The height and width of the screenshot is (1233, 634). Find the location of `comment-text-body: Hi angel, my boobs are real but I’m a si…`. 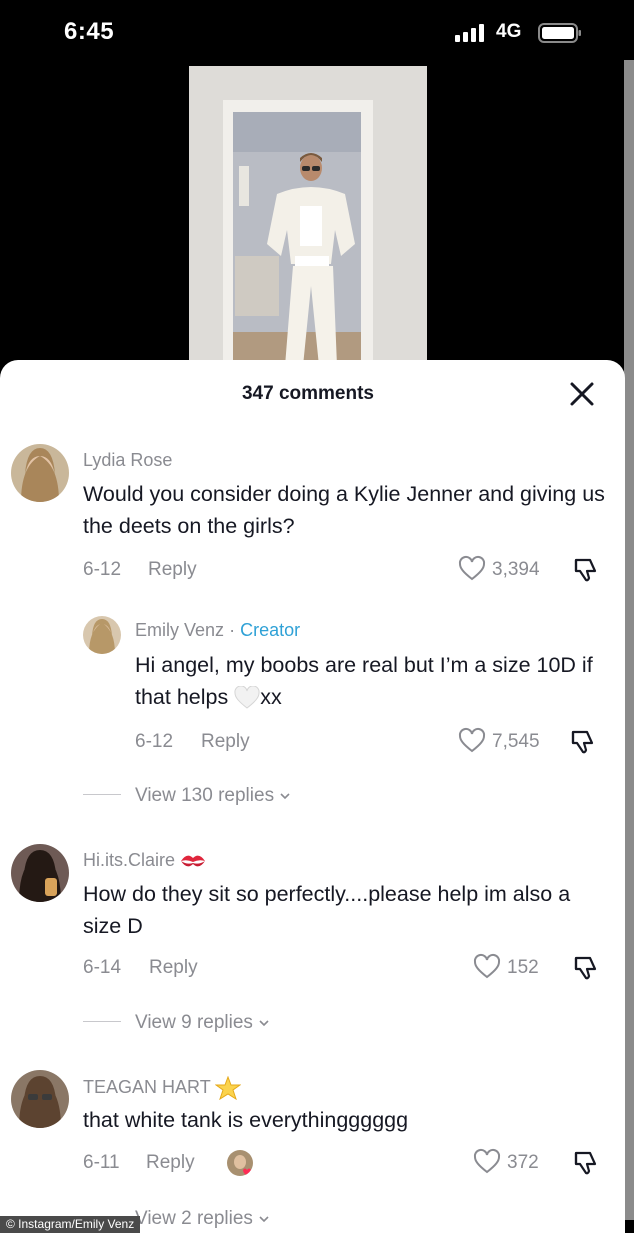

comment-text-body: Hi angel, my boobs are real but I’m a si… is located at coordinates (364, 681).